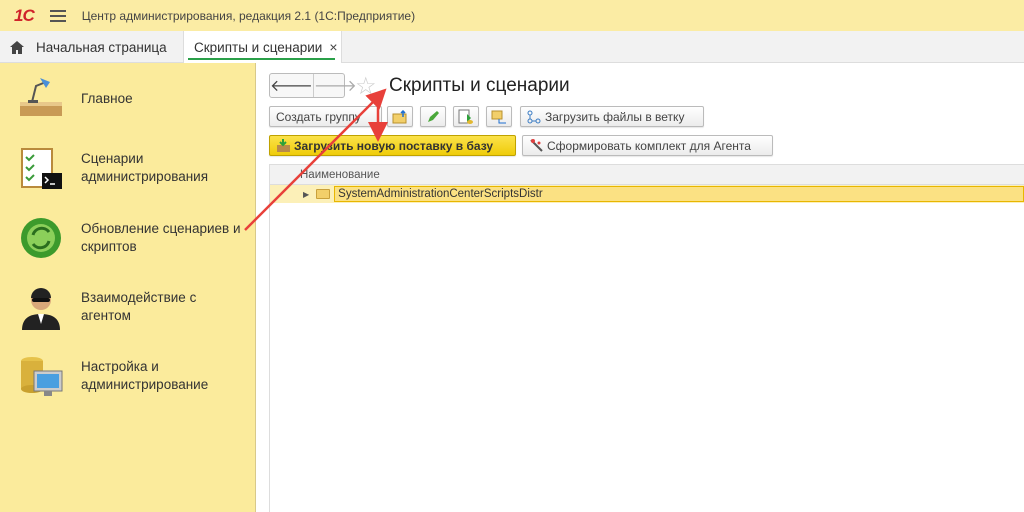 The image size is (1024, 512). I want to click on folder-icon, so click(323, 194).